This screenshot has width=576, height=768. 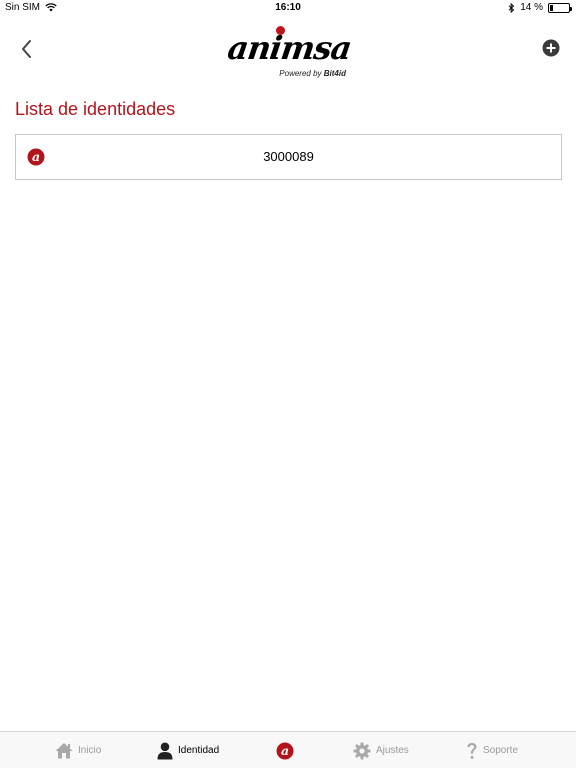 What do you see at coordinates (362, 750) in the screenshot?
I see `gear-icon` at bounding box center [362, 750].